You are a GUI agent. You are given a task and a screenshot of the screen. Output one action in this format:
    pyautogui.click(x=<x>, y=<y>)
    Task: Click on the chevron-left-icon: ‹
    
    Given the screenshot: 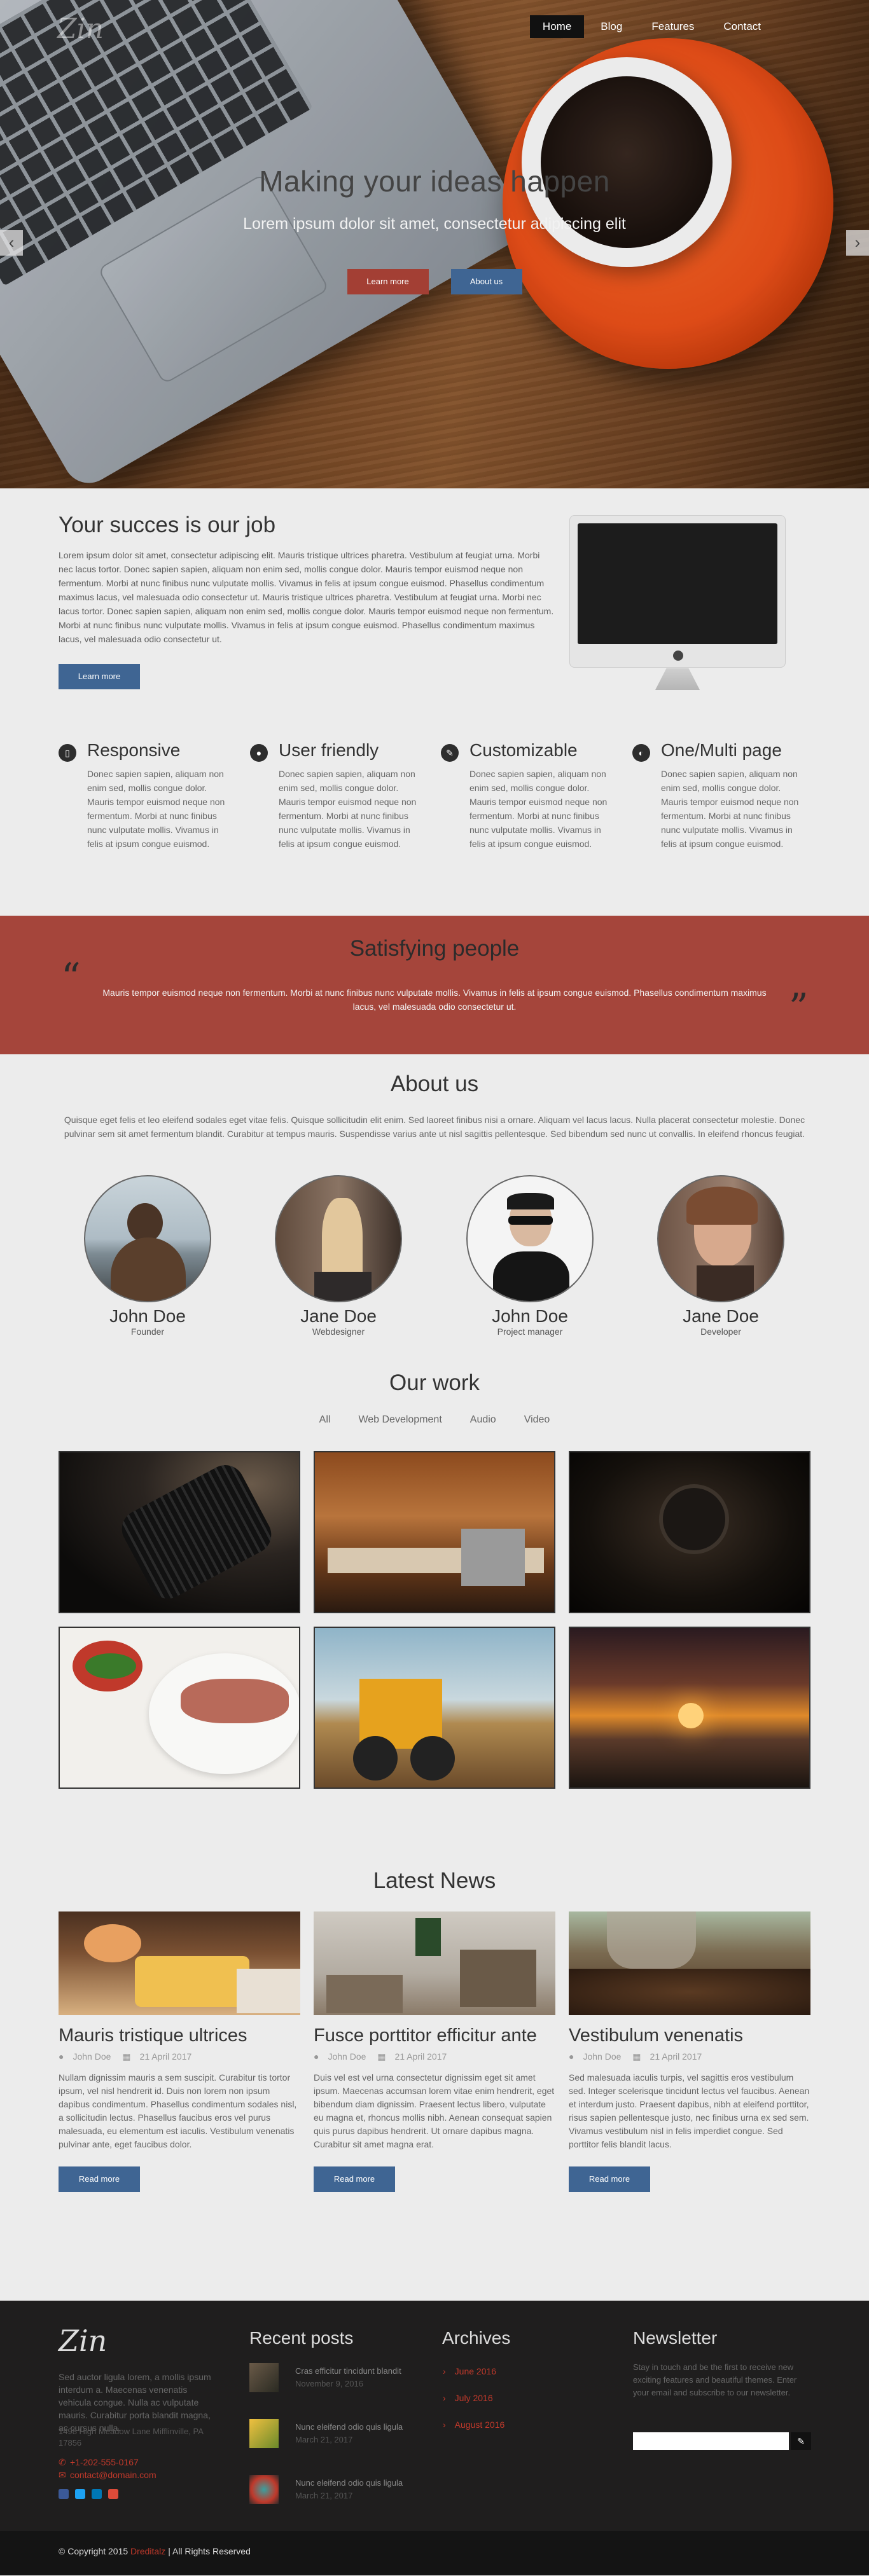 What is the action you would take?
    pyautogui.click(x=12, y=243)
    